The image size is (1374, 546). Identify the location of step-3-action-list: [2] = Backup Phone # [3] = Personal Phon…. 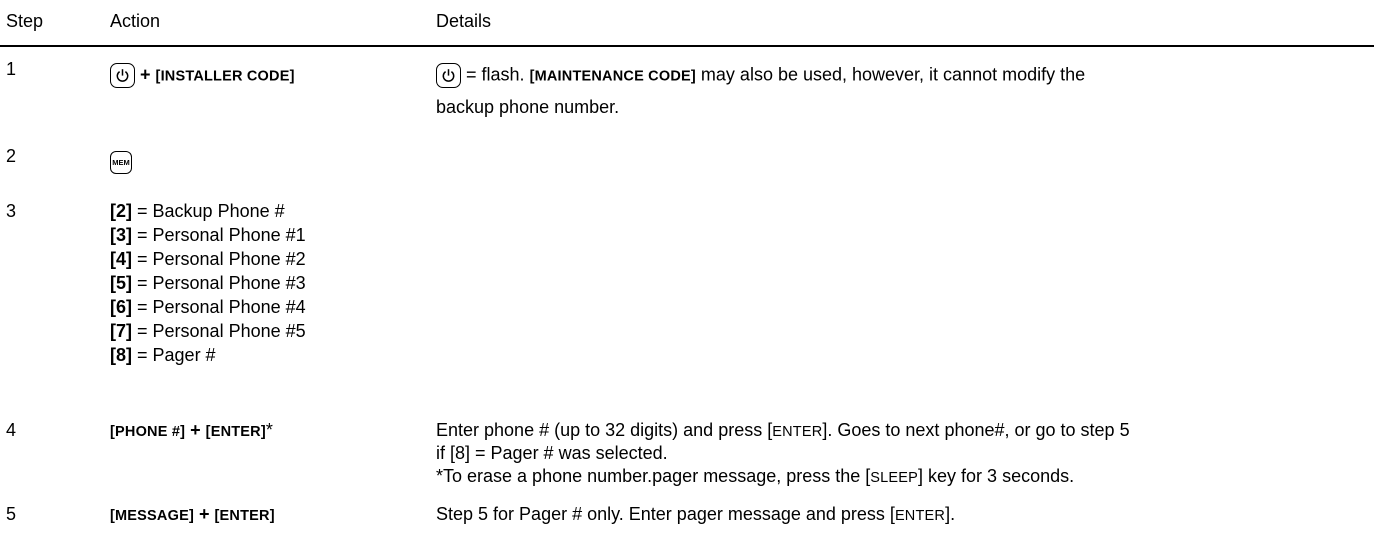
(208, 283).